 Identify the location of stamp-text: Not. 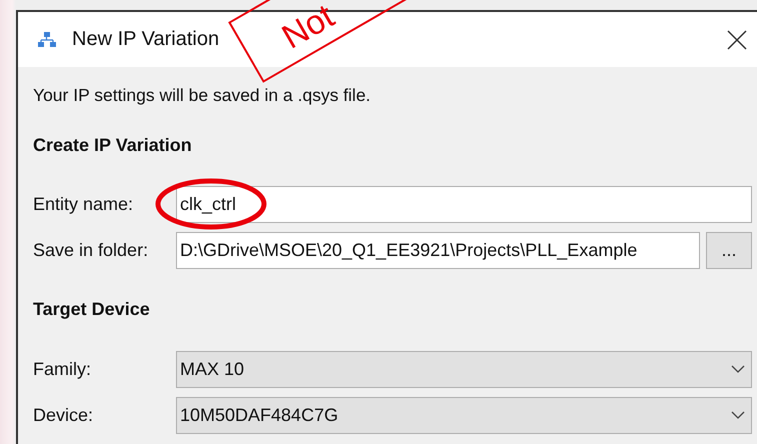
(309, 29).